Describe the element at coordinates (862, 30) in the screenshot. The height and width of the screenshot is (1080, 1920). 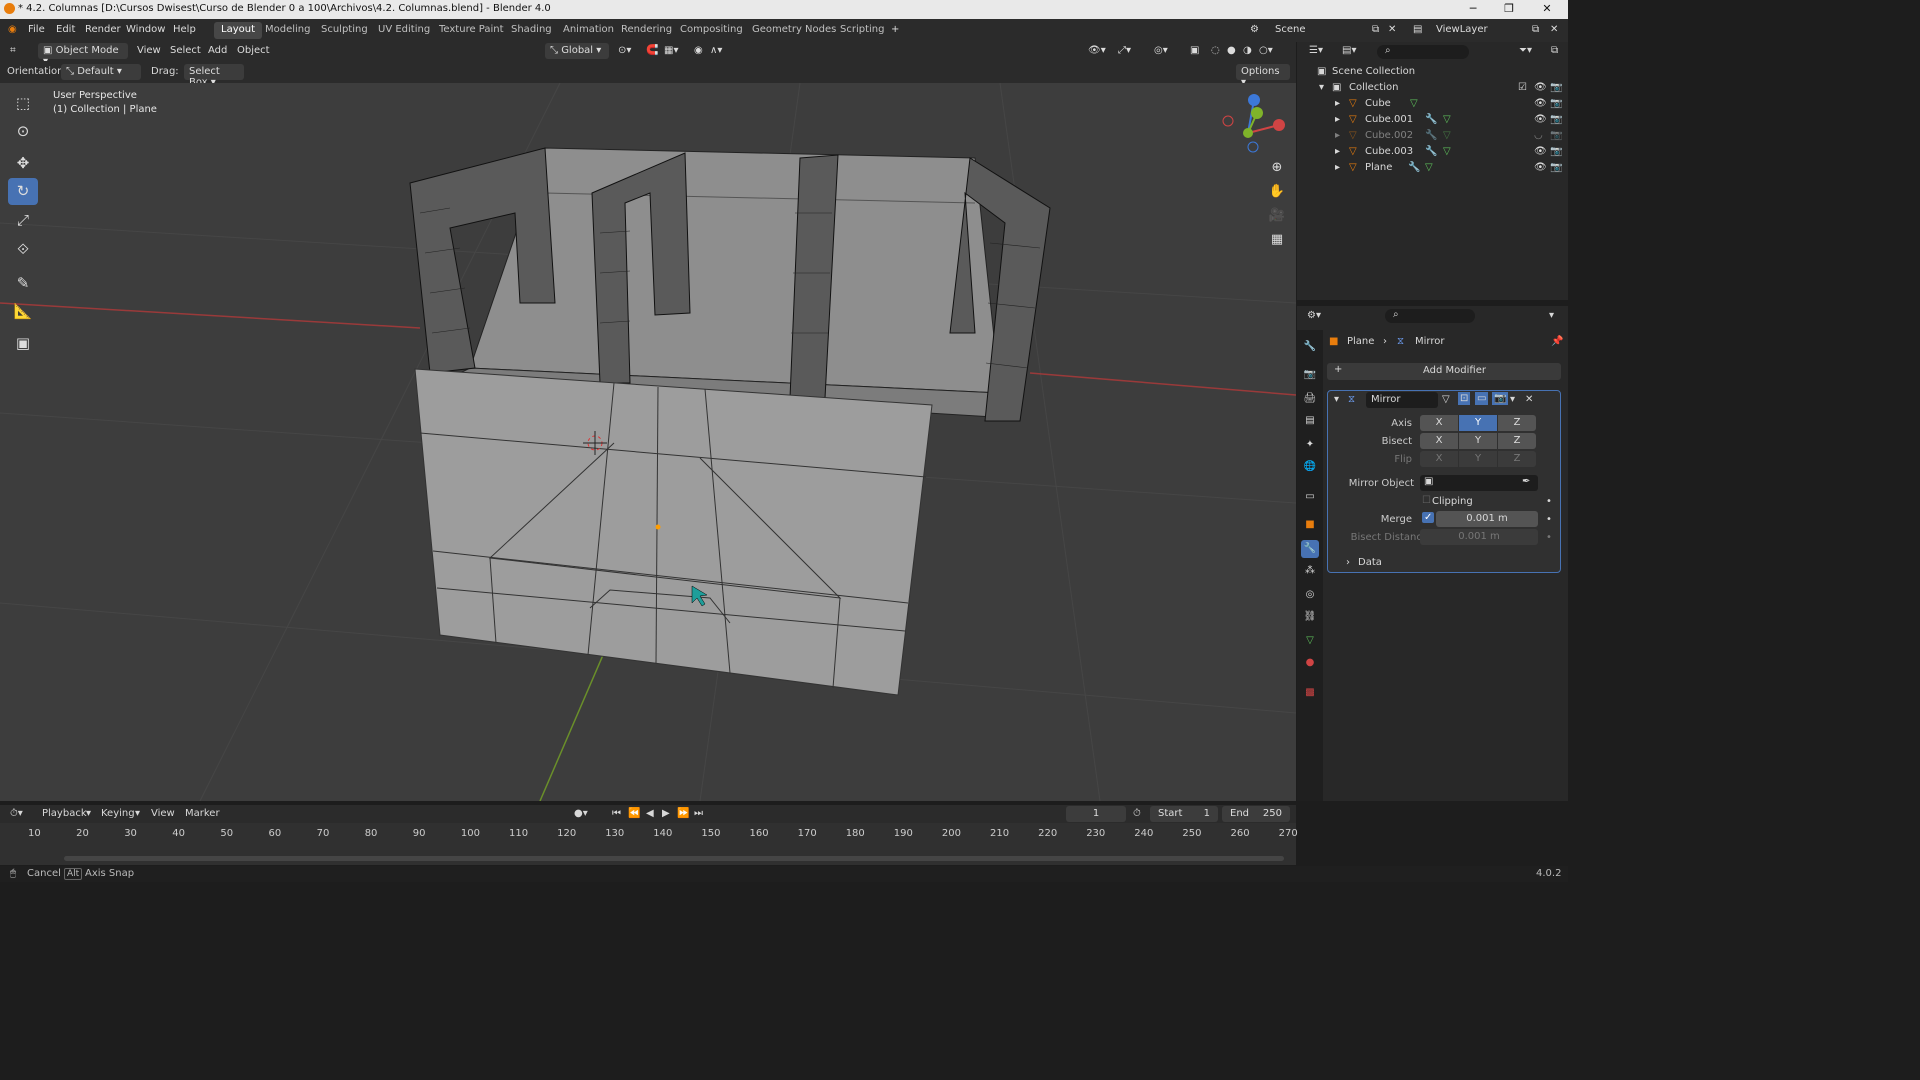
I see `tab-scripting: Scripting` at that location.